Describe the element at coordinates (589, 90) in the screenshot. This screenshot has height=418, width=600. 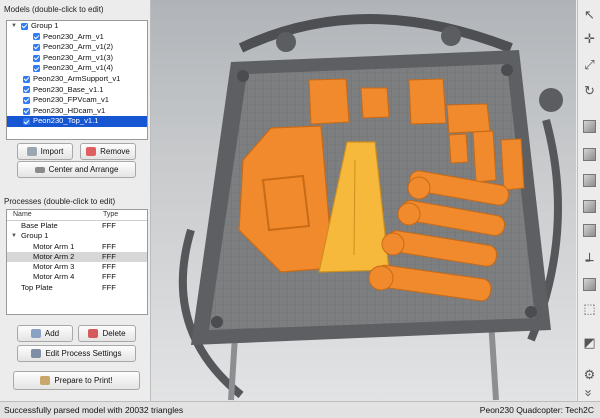
I see `rotate-icon: ↻` at that location.